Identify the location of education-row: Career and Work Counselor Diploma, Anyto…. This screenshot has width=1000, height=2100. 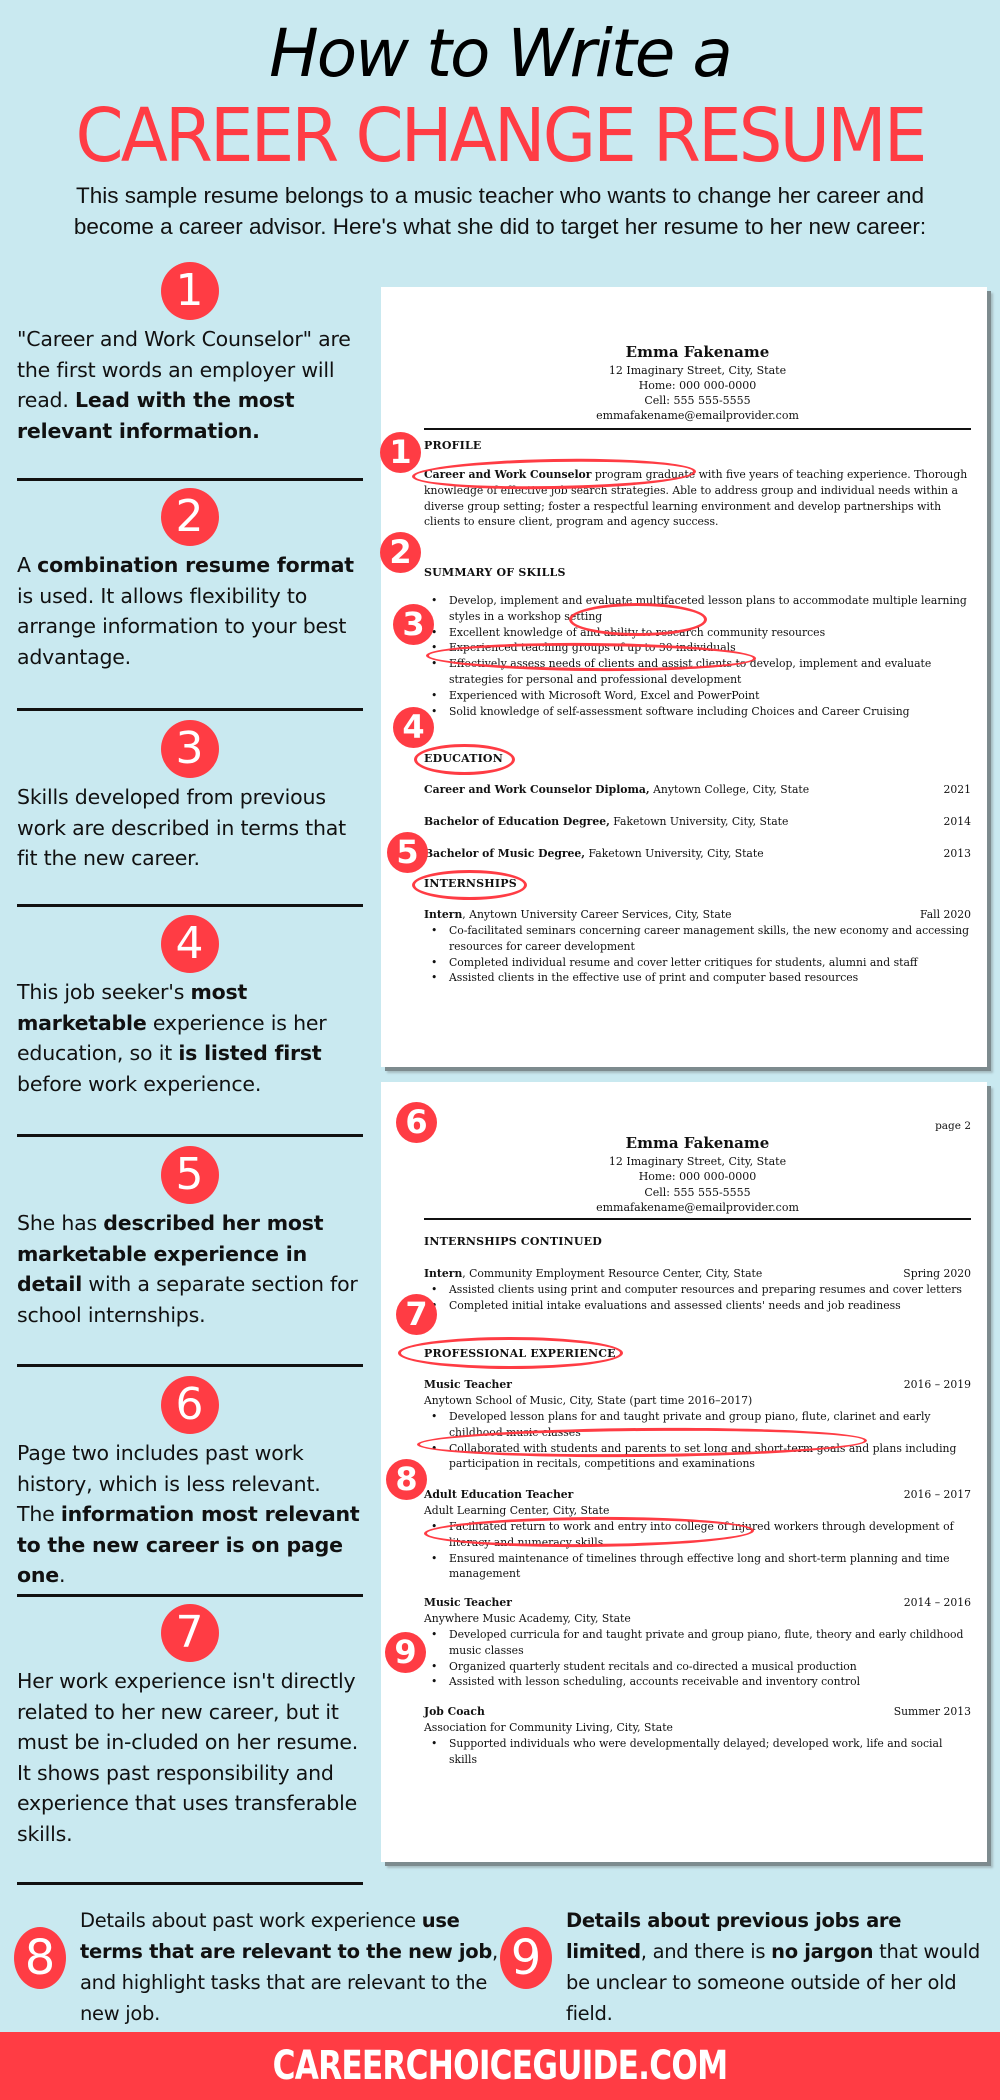
(697, 790).